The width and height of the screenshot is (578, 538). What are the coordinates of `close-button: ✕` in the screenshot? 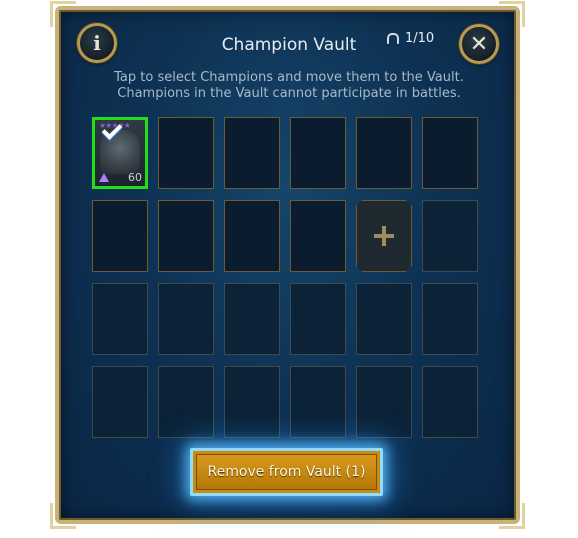 It's located at (479, 44).